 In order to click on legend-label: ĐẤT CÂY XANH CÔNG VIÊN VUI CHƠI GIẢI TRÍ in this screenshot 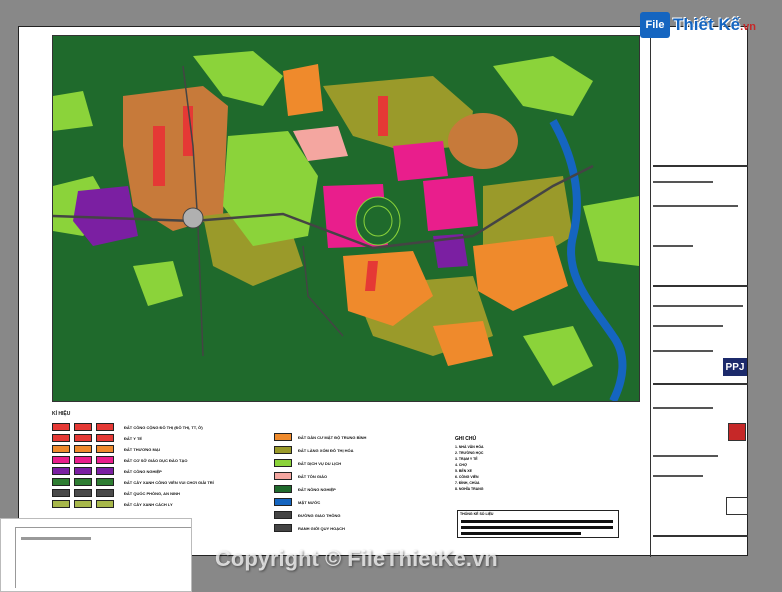, I will do `click(169, 482)`.